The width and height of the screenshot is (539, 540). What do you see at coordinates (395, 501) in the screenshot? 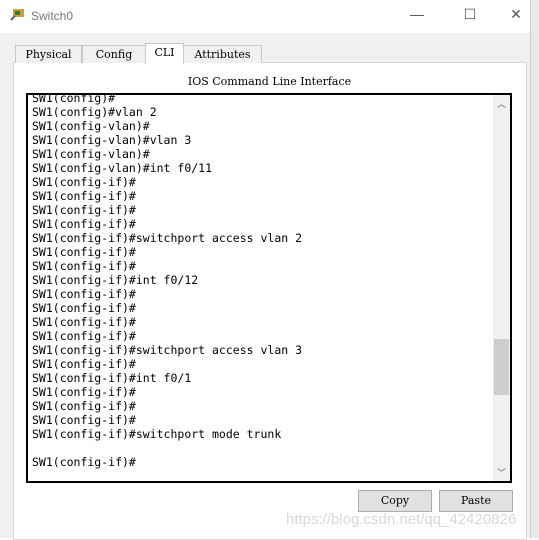
I see `copy-button: Copy` at bounding box center [395, 501].